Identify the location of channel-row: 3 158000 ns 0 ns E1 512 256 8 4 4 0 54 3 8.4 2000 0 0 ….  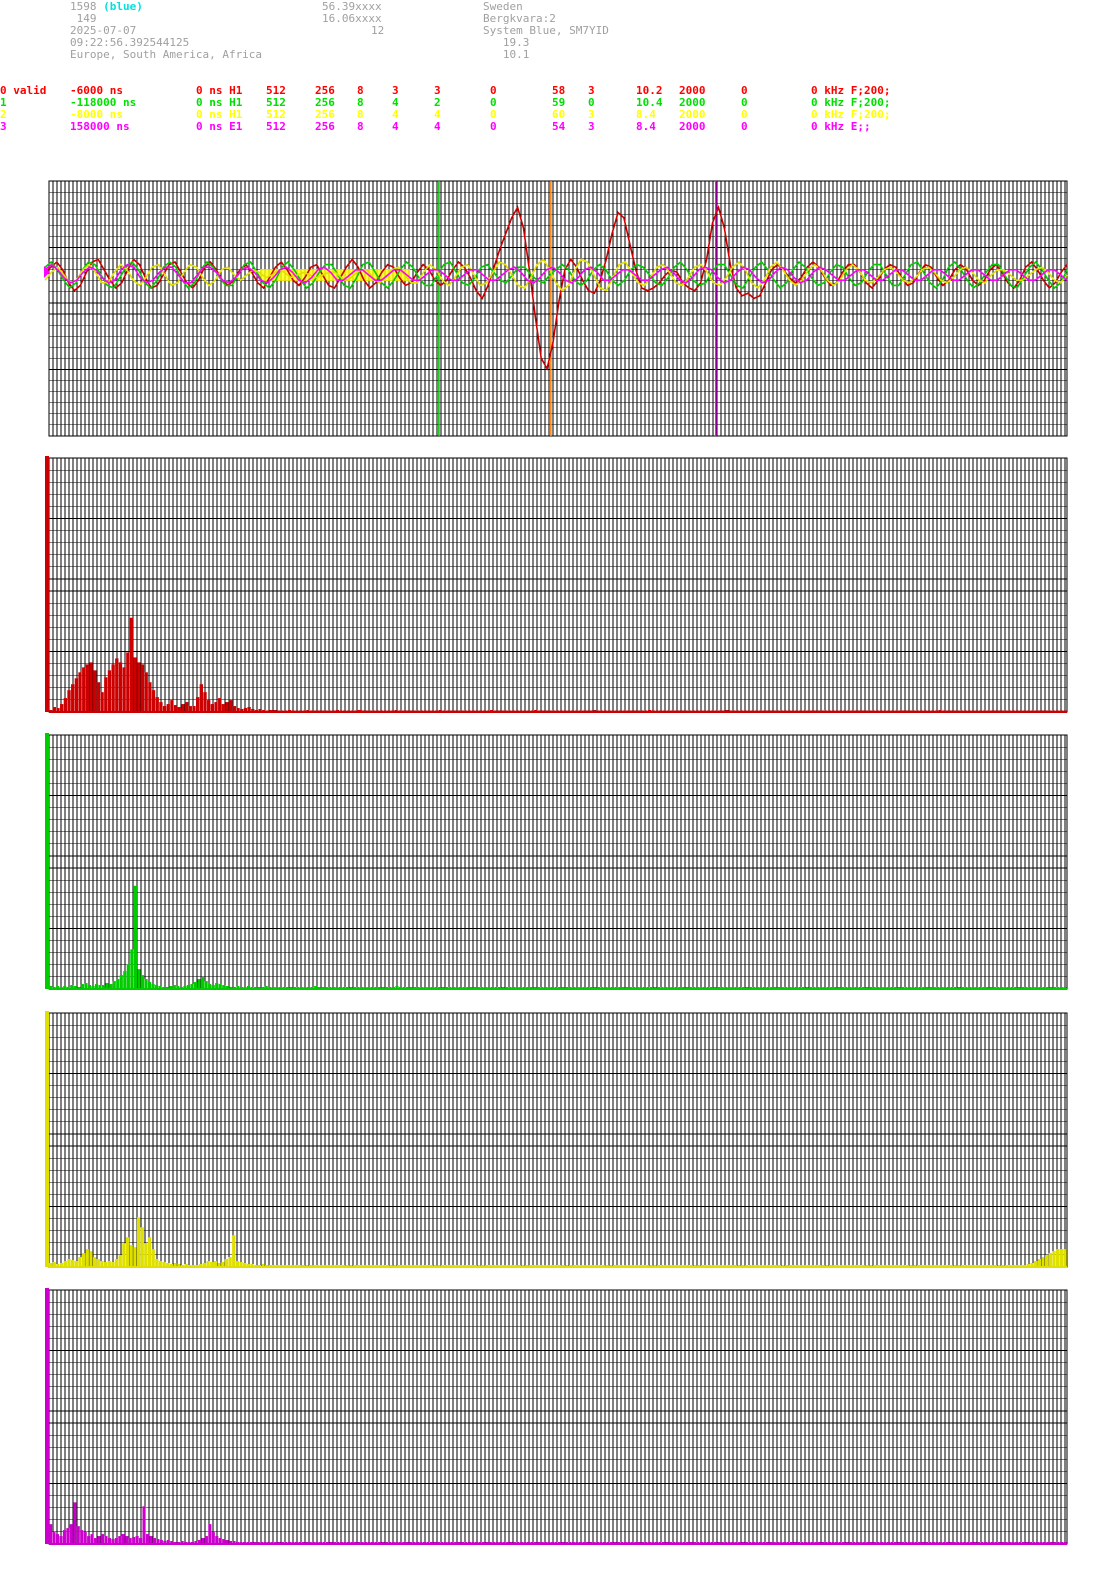
(547, 127).